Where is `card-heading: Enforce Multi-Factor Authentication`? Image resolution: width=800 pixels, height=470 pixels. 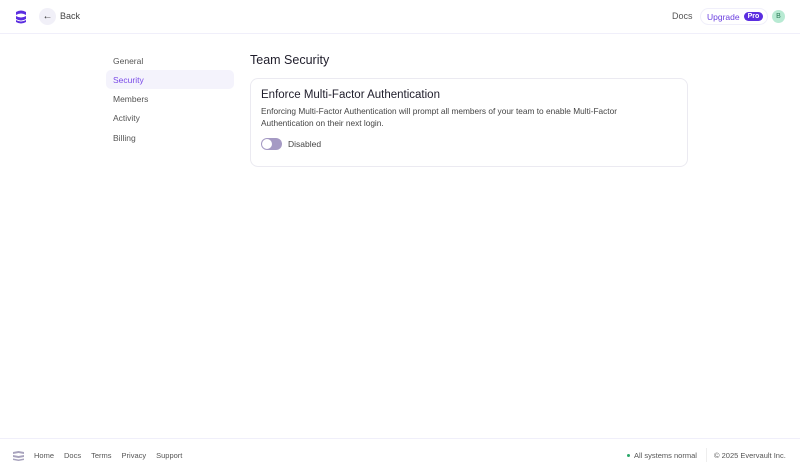
card-heading: Enforce Multi-Factor Authentication is located at coordinates (350, 95).